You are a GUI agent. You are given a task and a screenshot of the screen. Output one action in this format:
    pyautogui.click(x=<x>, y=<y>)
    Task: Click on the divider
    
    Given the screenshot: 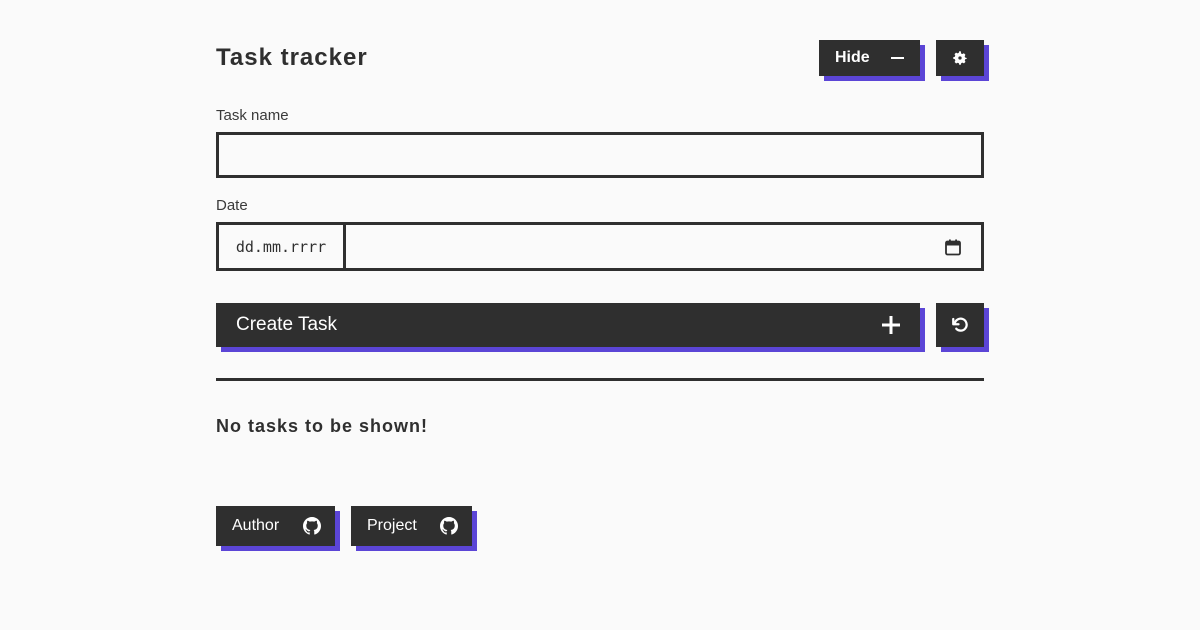 What is the action you would take?
    pyautogui.click(x=600, y=379)
    